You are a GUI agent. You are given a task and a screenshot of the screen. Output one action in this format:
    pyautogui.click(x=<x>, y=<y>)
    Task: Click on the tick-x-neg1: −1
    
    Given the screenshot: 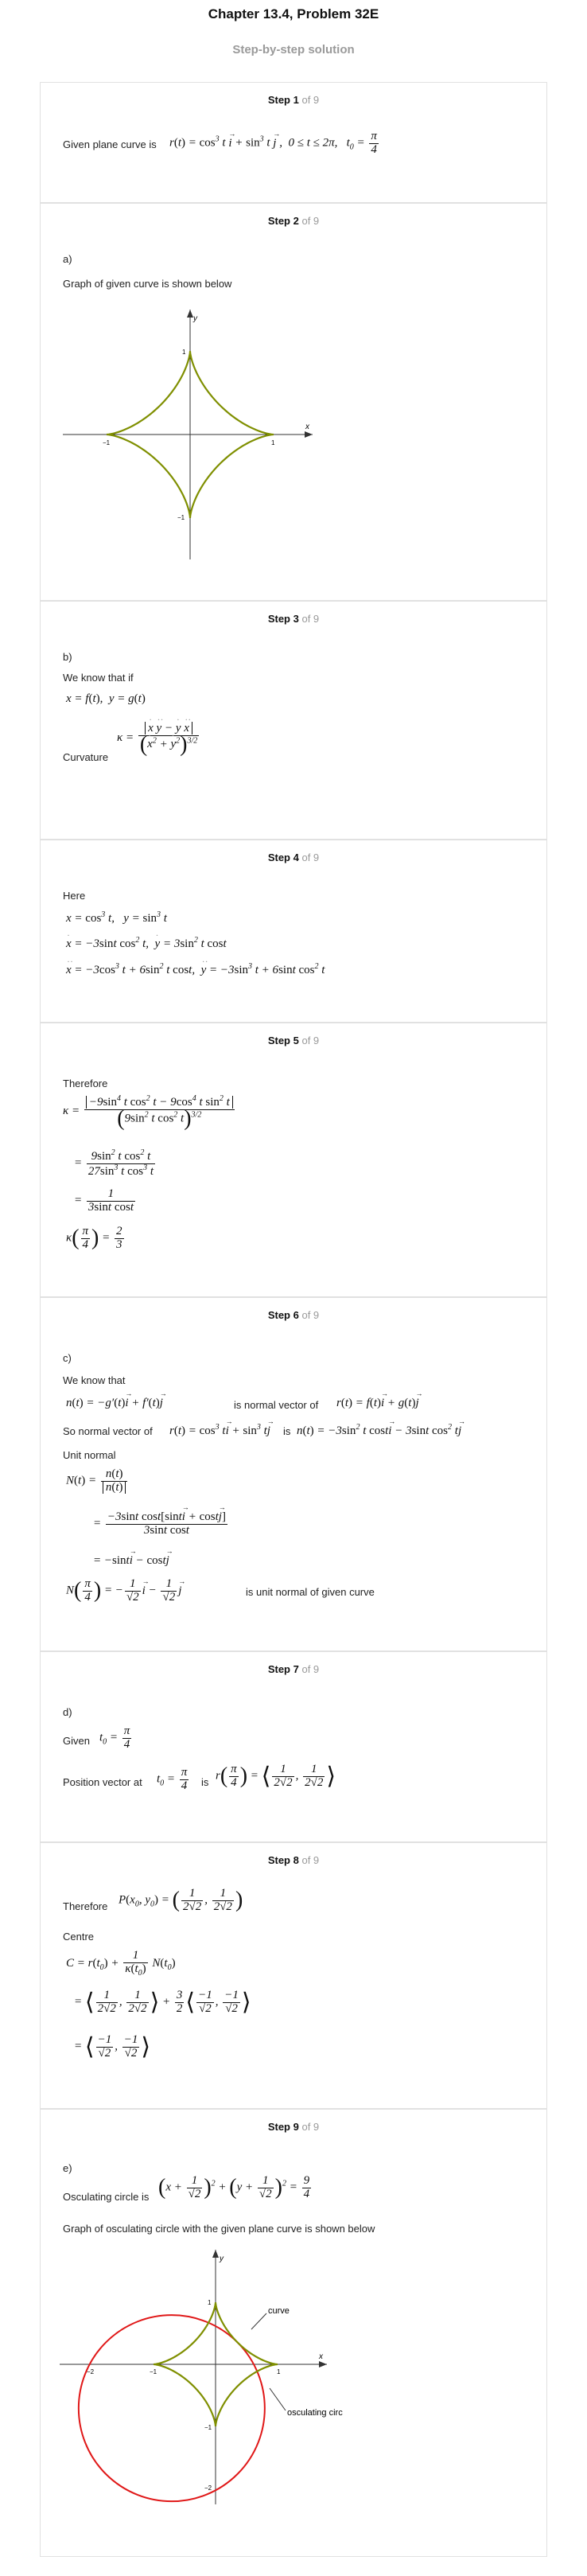 What is the action you would take?
    pyautogui.click(x=107, y=442)
    